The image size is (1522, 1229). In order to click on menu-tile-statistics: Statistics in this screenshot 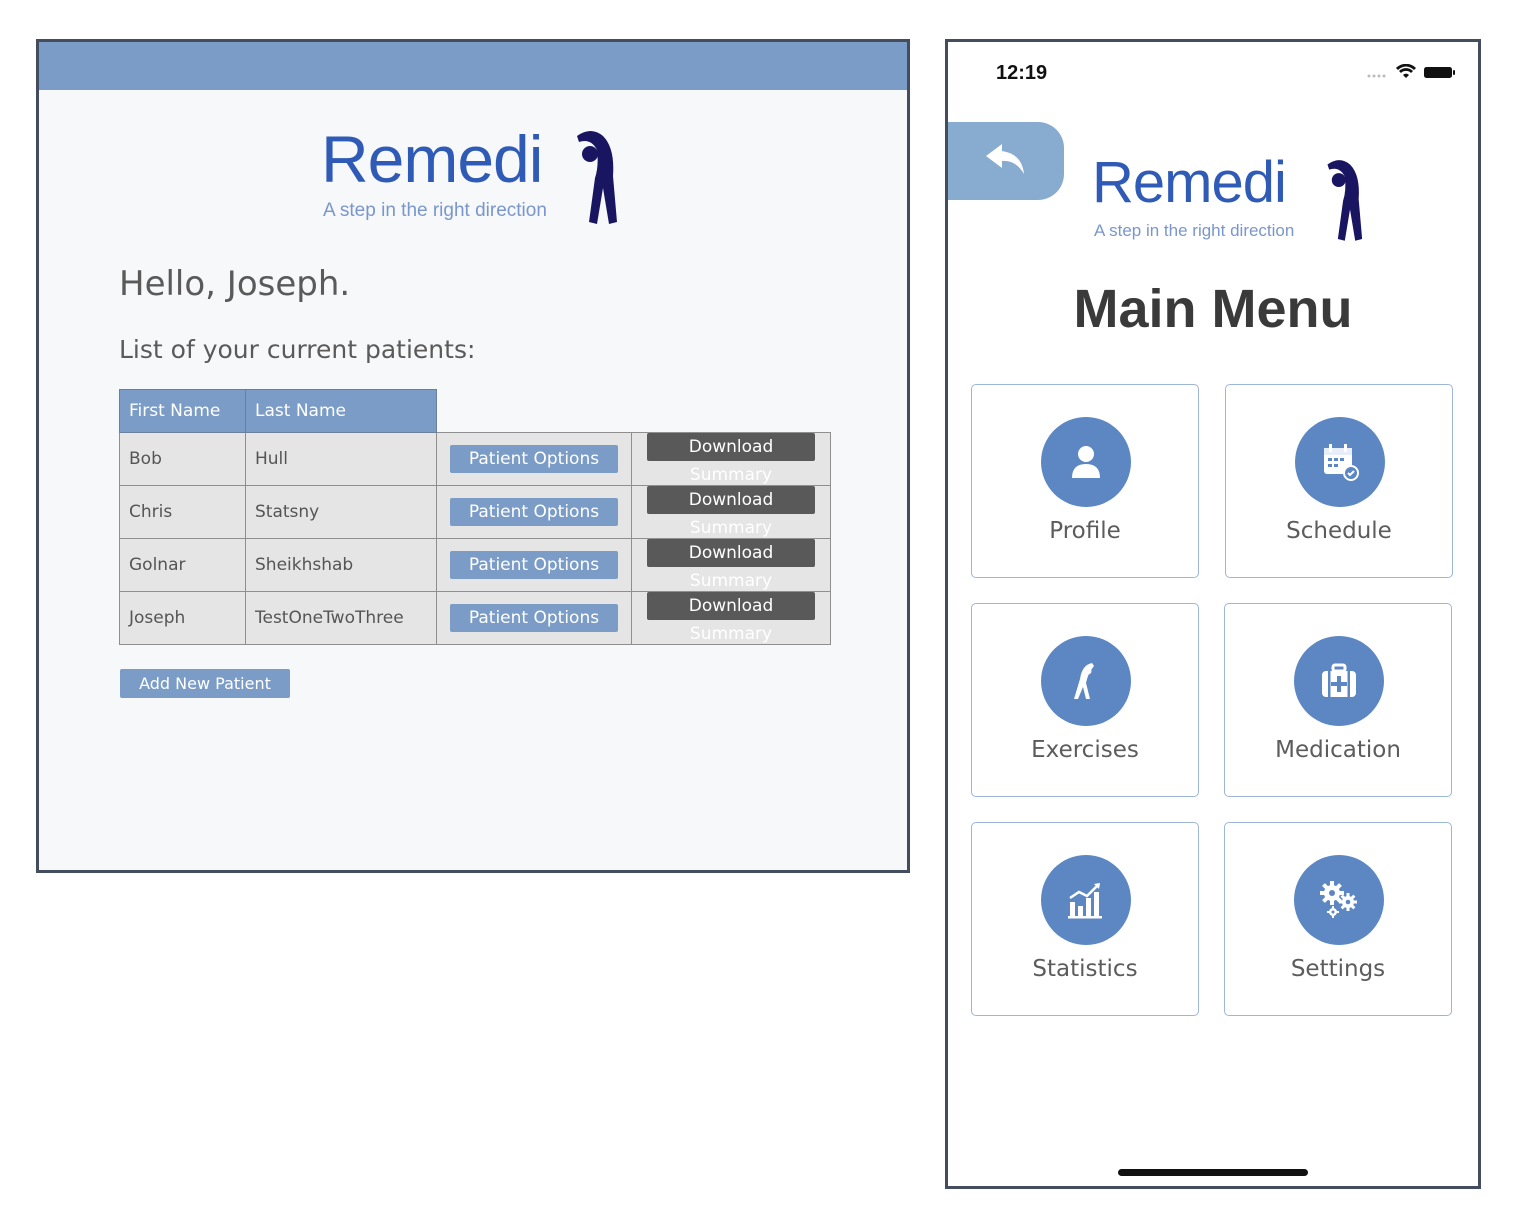, I will do `click(1085, 919)`.